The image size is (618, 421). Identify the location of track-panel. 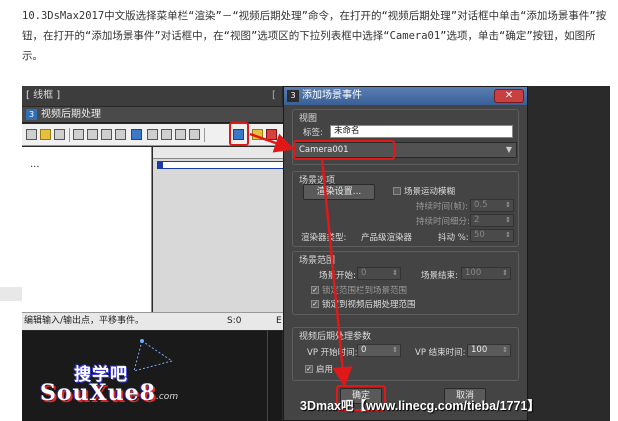
(222, 232).